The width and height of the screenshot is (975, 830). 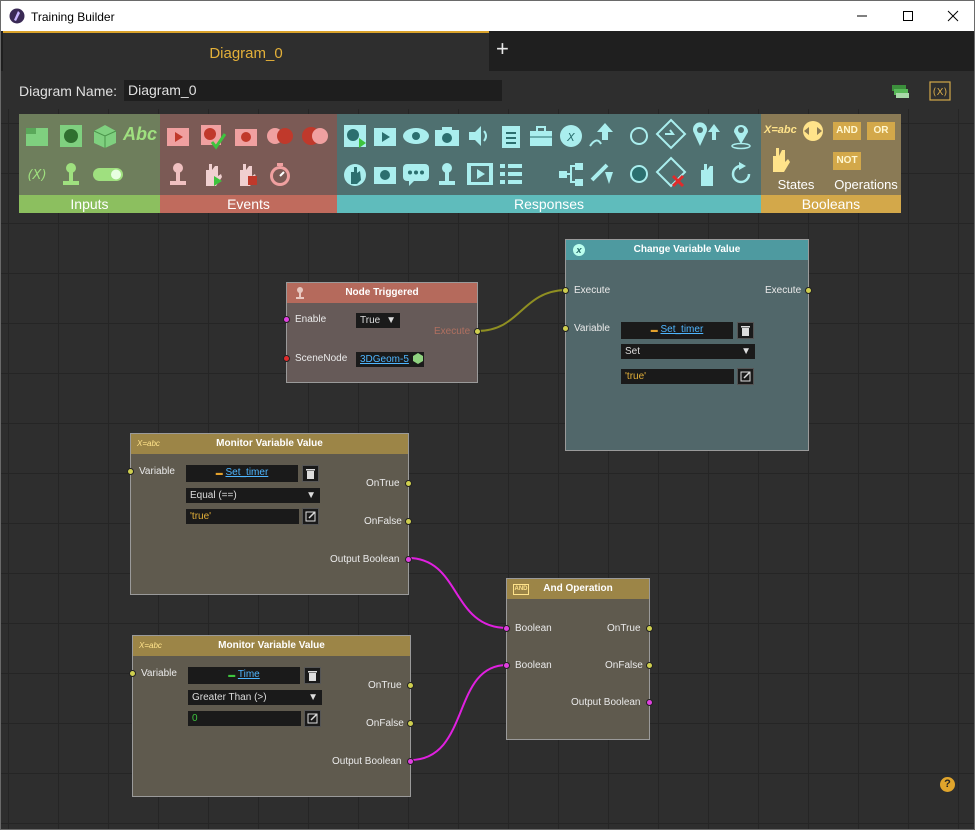 What do you see at coordinates (286, 319) in the screenshot?
I see `enable-input-port` at bounding box center [286, 319].